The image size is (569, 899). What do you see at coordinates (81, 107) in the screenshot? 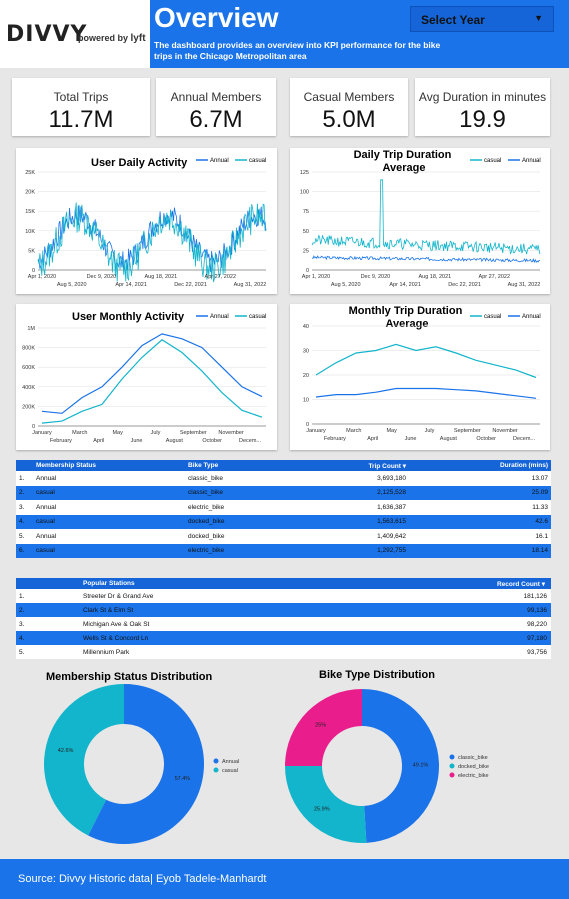
I see `kpi-total-trips: Total Trips 11.7M` at bounding box center [81, 107].